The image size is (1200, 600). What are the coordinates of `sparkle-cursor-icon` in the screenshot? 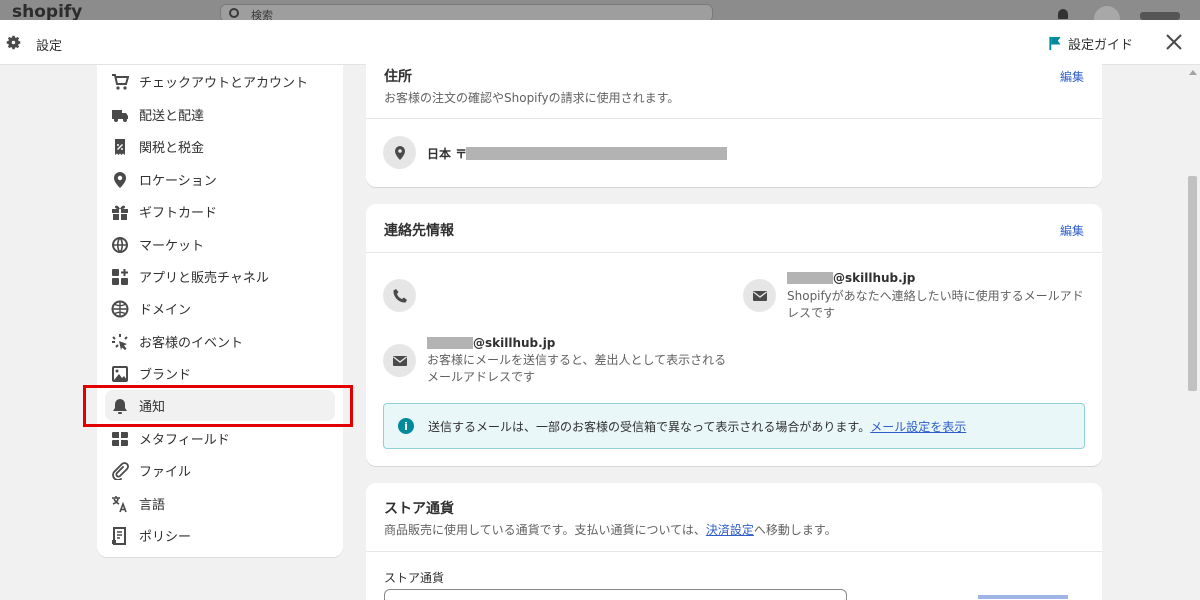 It's located at (120, 342).